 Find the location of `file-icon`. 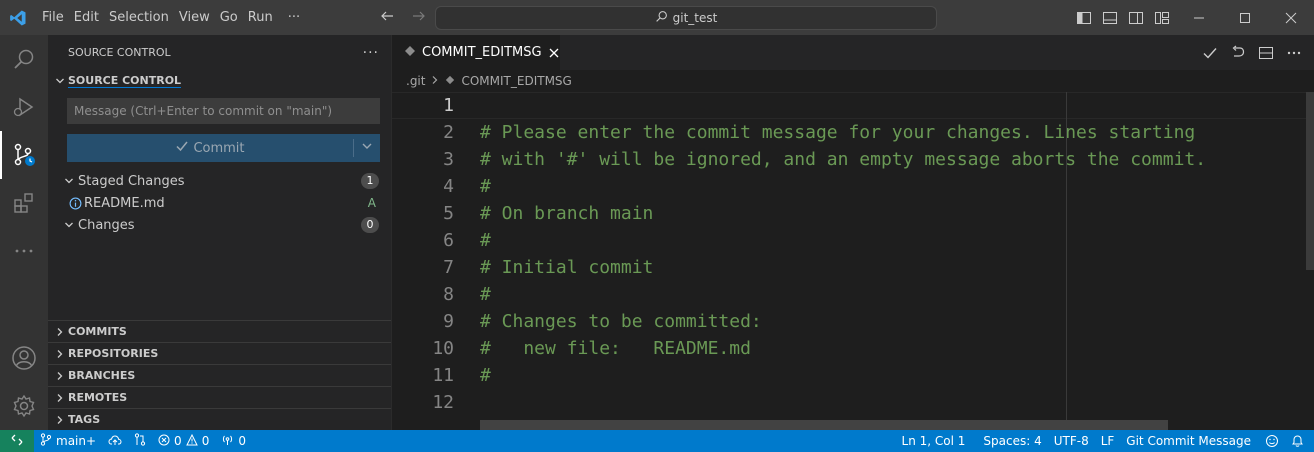

file-icon is located at coordinates (410, 53).